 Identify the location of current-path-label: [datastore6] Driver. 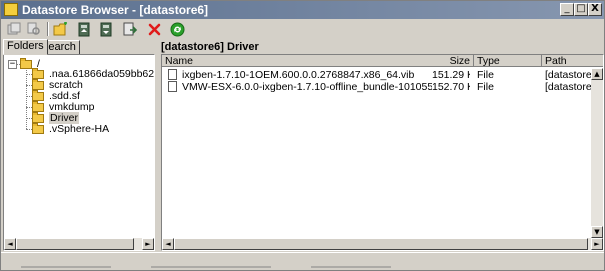
(210, 47).